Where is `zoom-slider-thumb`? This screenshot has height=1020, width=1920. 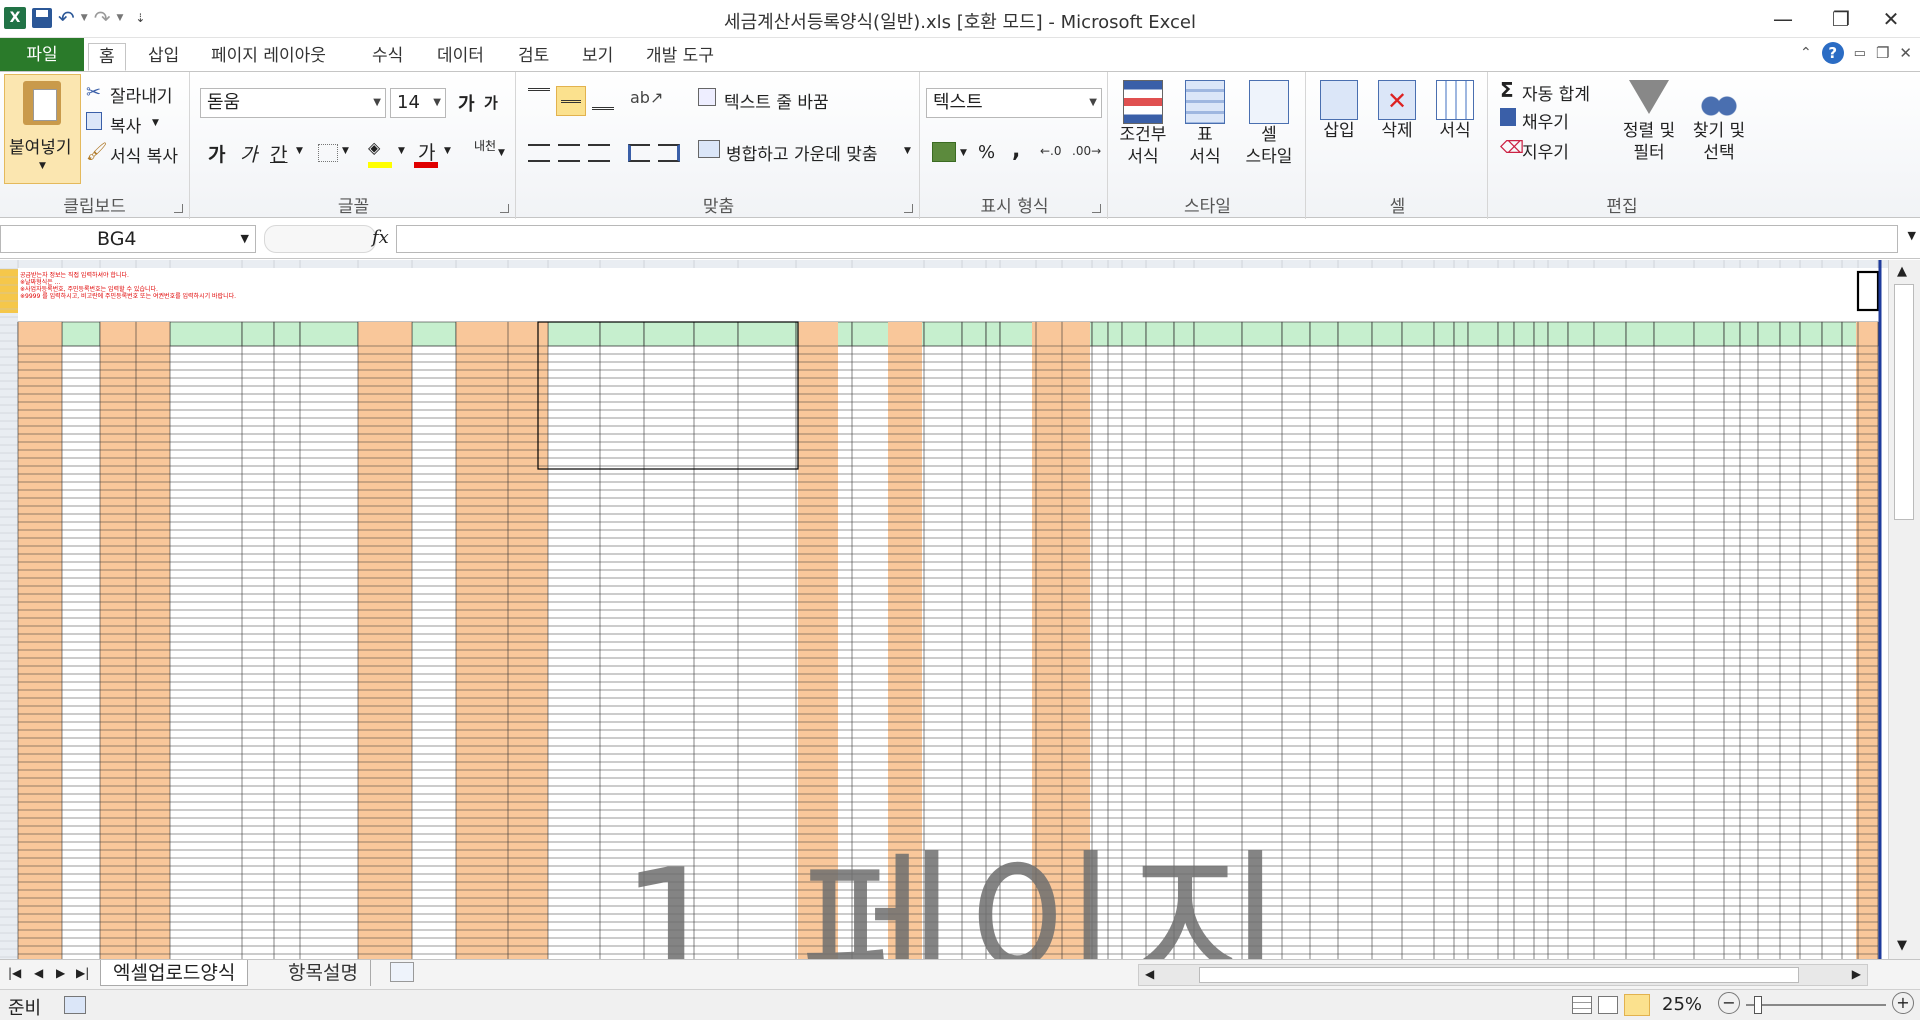 zoom-slider-thumb is located at coordinates (1758, 1005).